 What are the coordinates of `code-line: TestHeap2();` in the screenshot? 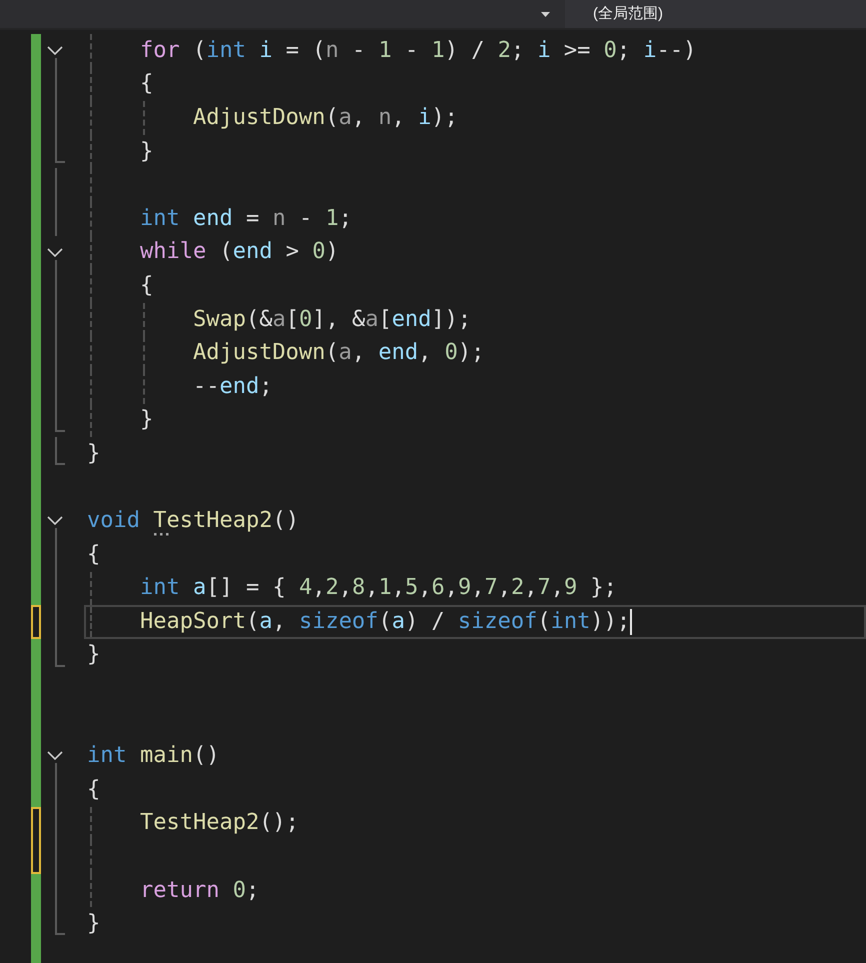 It's located at (218, 823).